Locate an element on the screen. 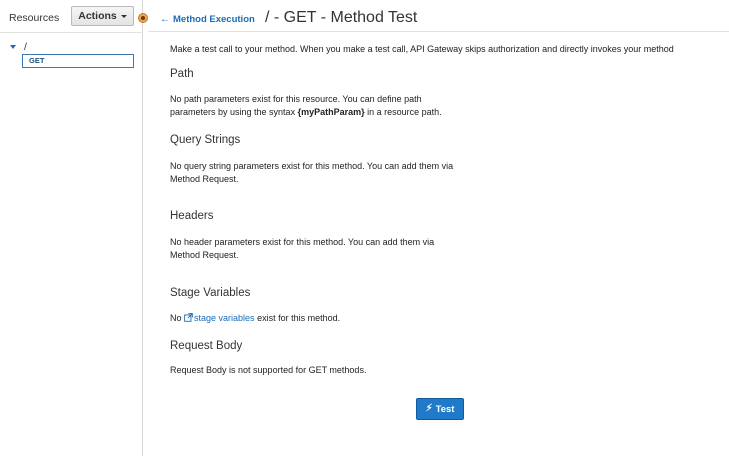 The width and height of the screenshot is (729, 456). expand-toggle-icon is located at coordinates (13, 47).